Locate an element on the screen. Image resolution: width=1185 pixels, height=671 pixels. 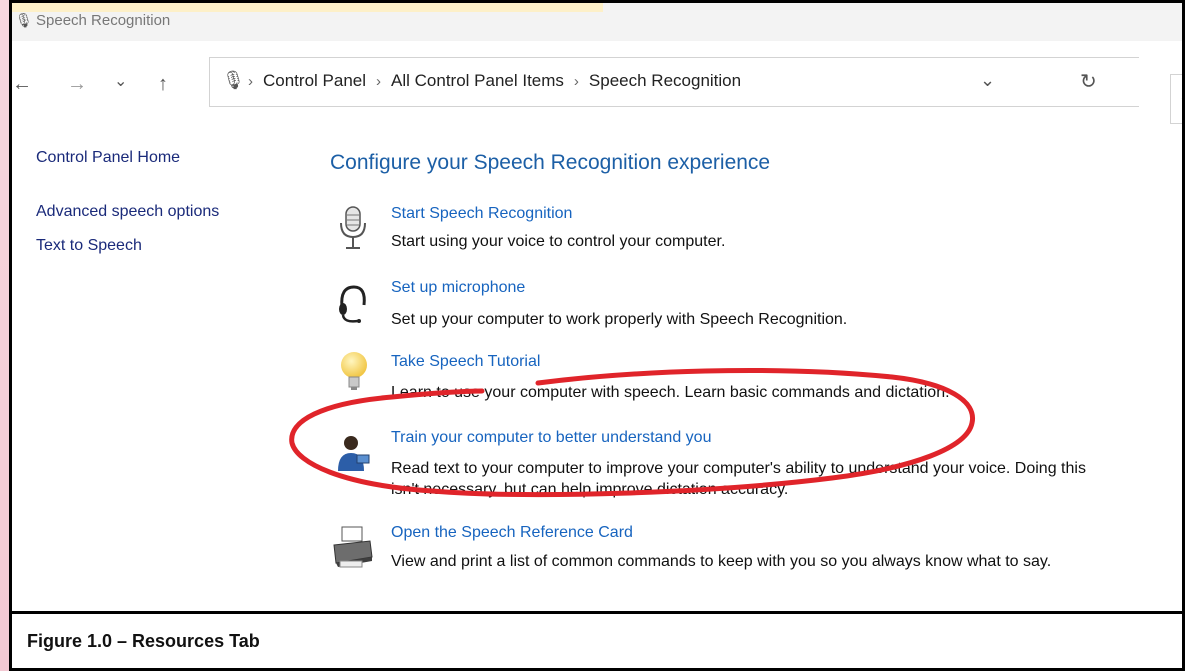
user-icon is located at coordinates (354, 453).